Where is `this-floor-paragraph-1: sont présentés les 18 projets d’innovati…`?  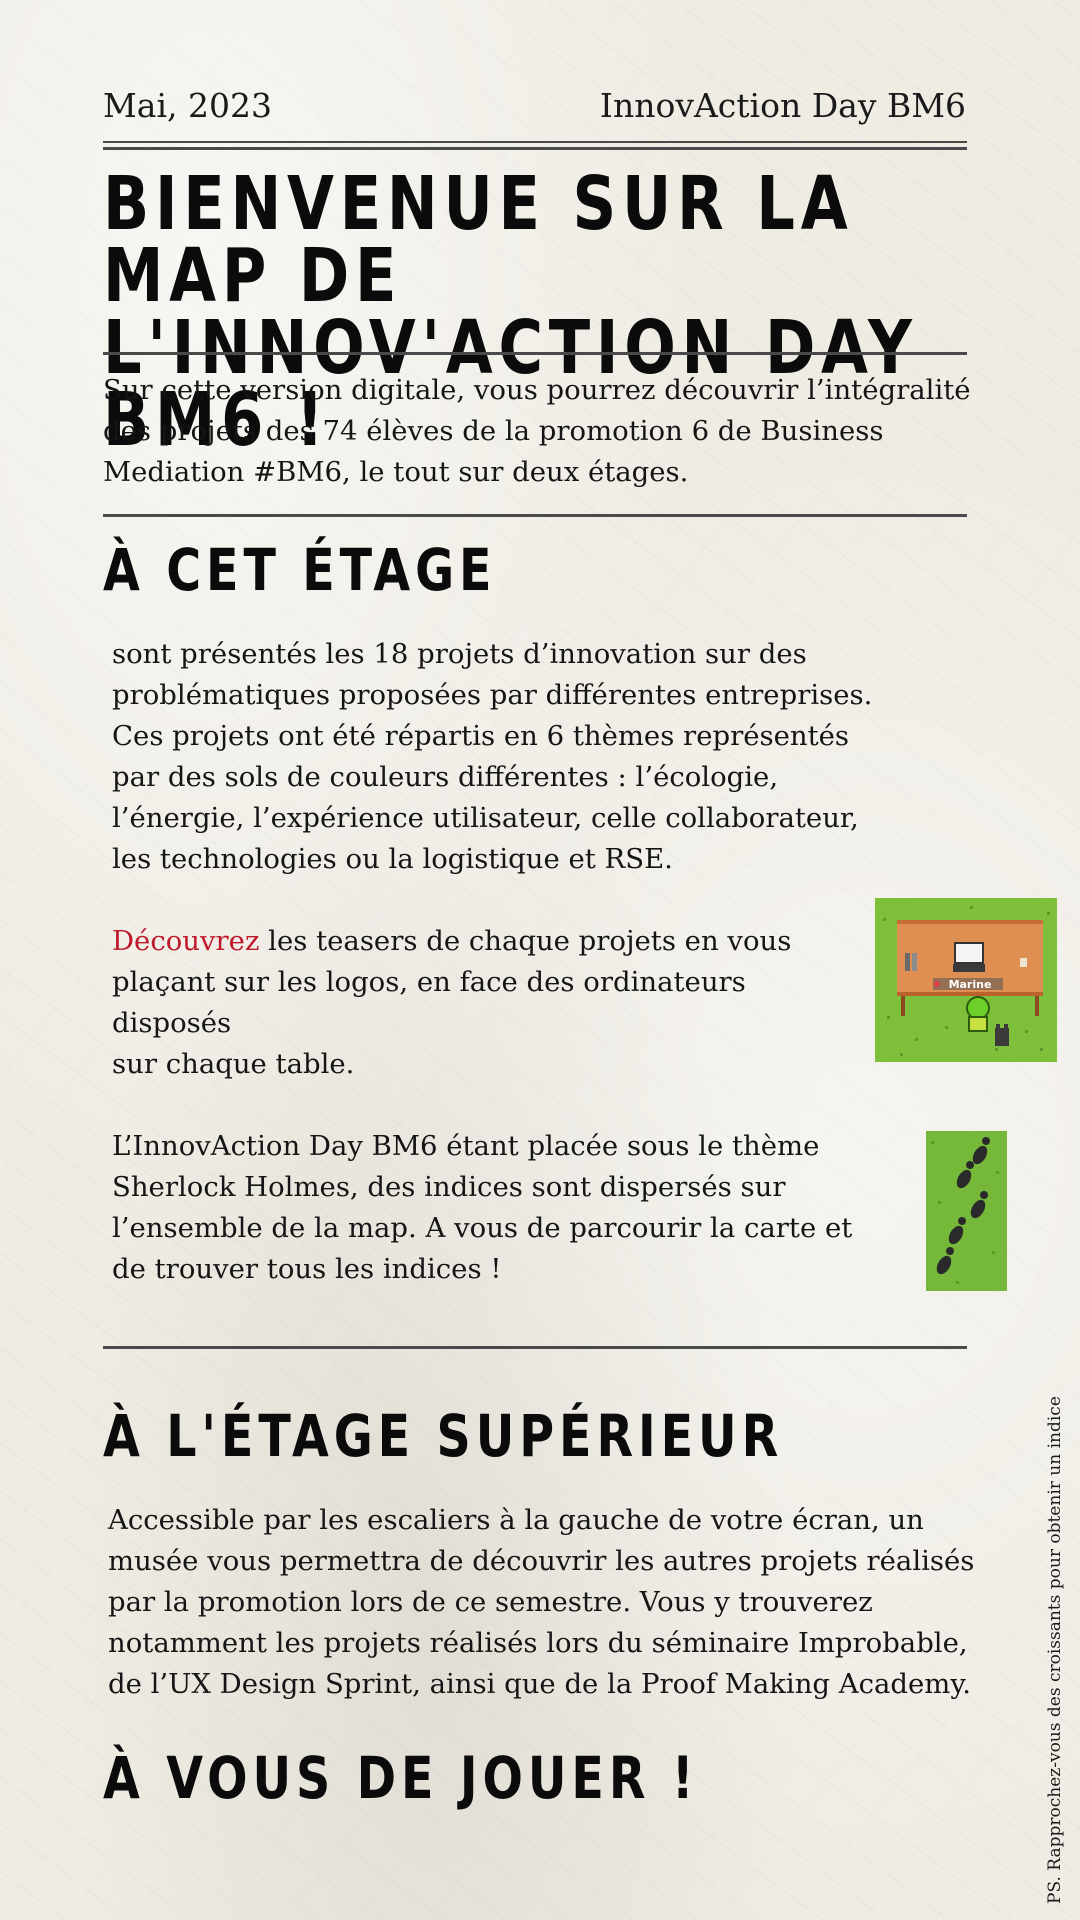 this-floor-paragraph-1: sont présentés les 18 projets d’innovati… is located at coordinates (502, 757).